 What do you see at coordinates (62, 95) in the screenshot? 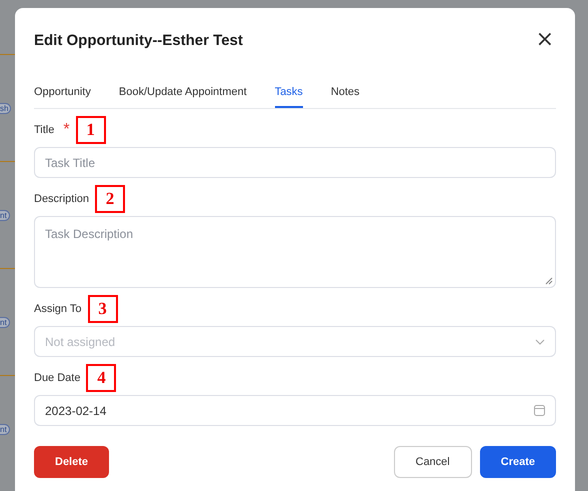
I see `tab: Opportunity` at bounding box center [62, 95].